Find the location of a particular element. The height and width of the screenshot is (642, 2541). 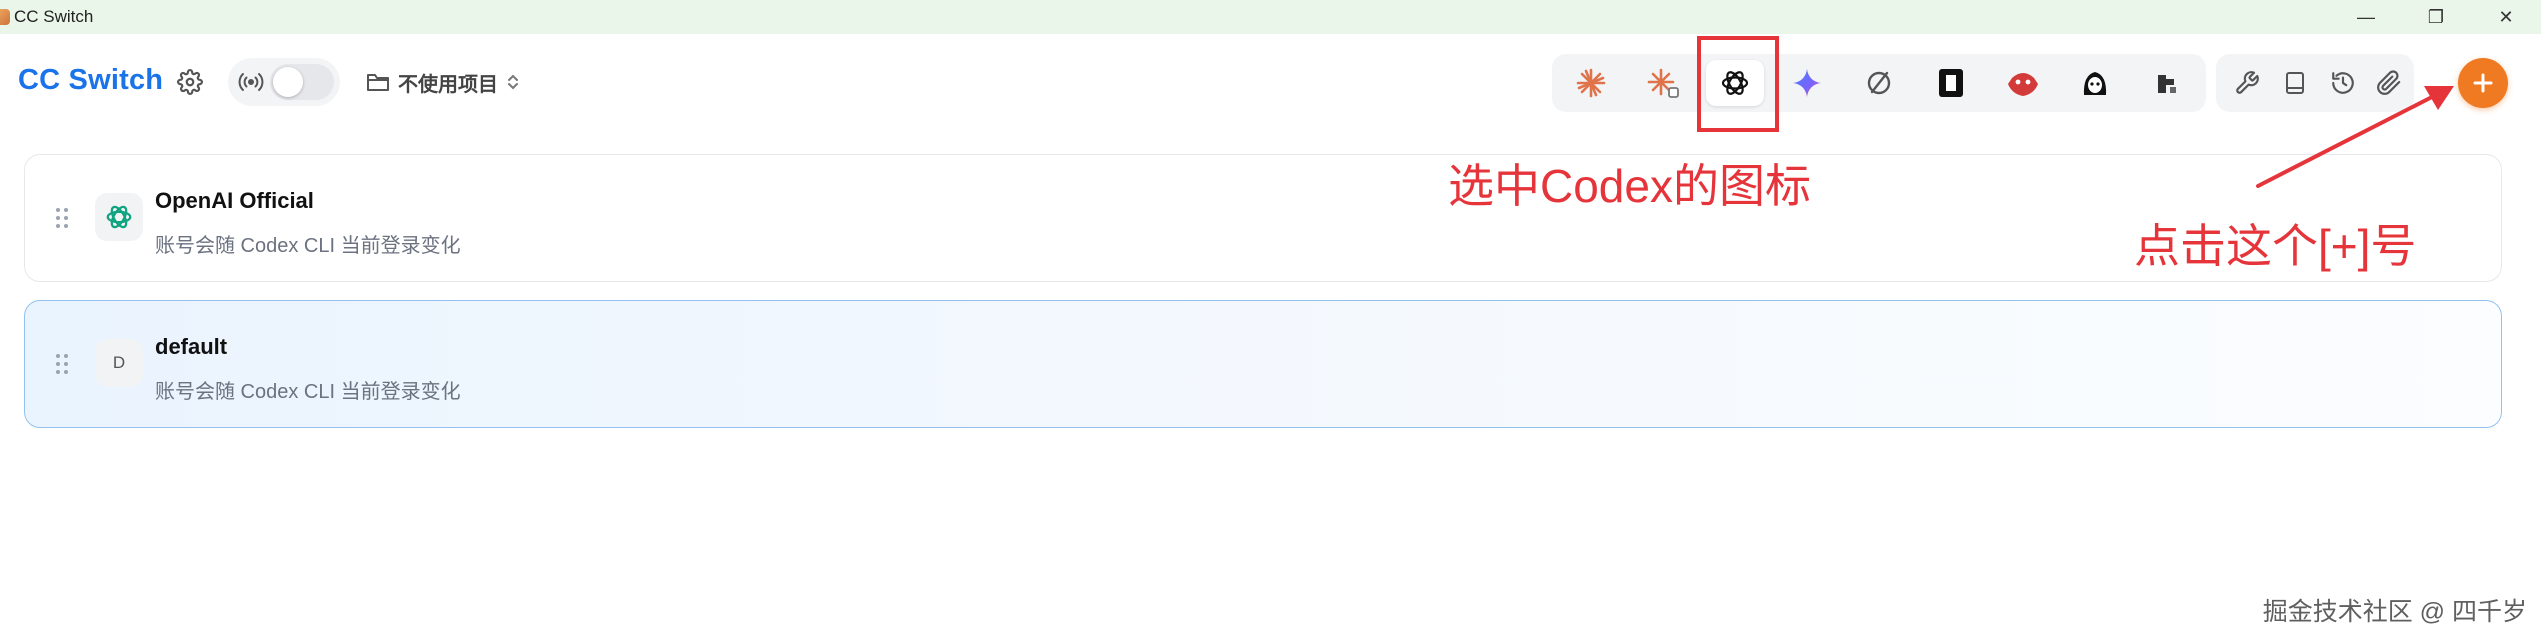

claude-icon is located at coordinates (1591, 83).